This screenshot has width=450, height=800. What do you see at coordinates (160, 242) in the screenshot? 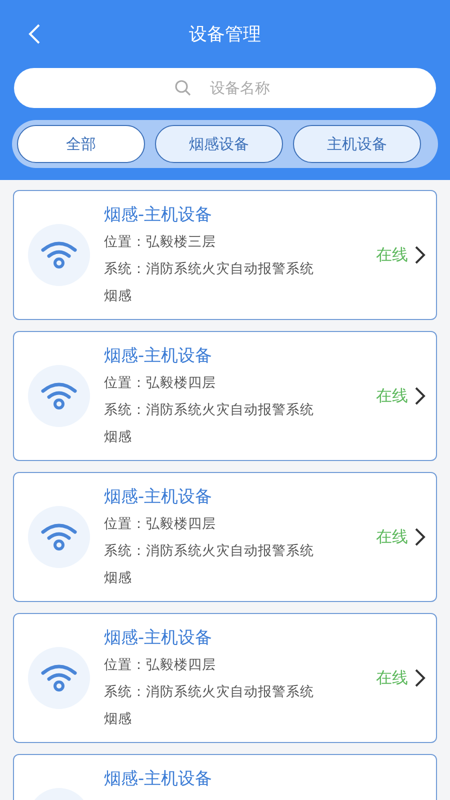
I see `device-location: 位置：弘毅楼三层` at bounding box center [160, 242].